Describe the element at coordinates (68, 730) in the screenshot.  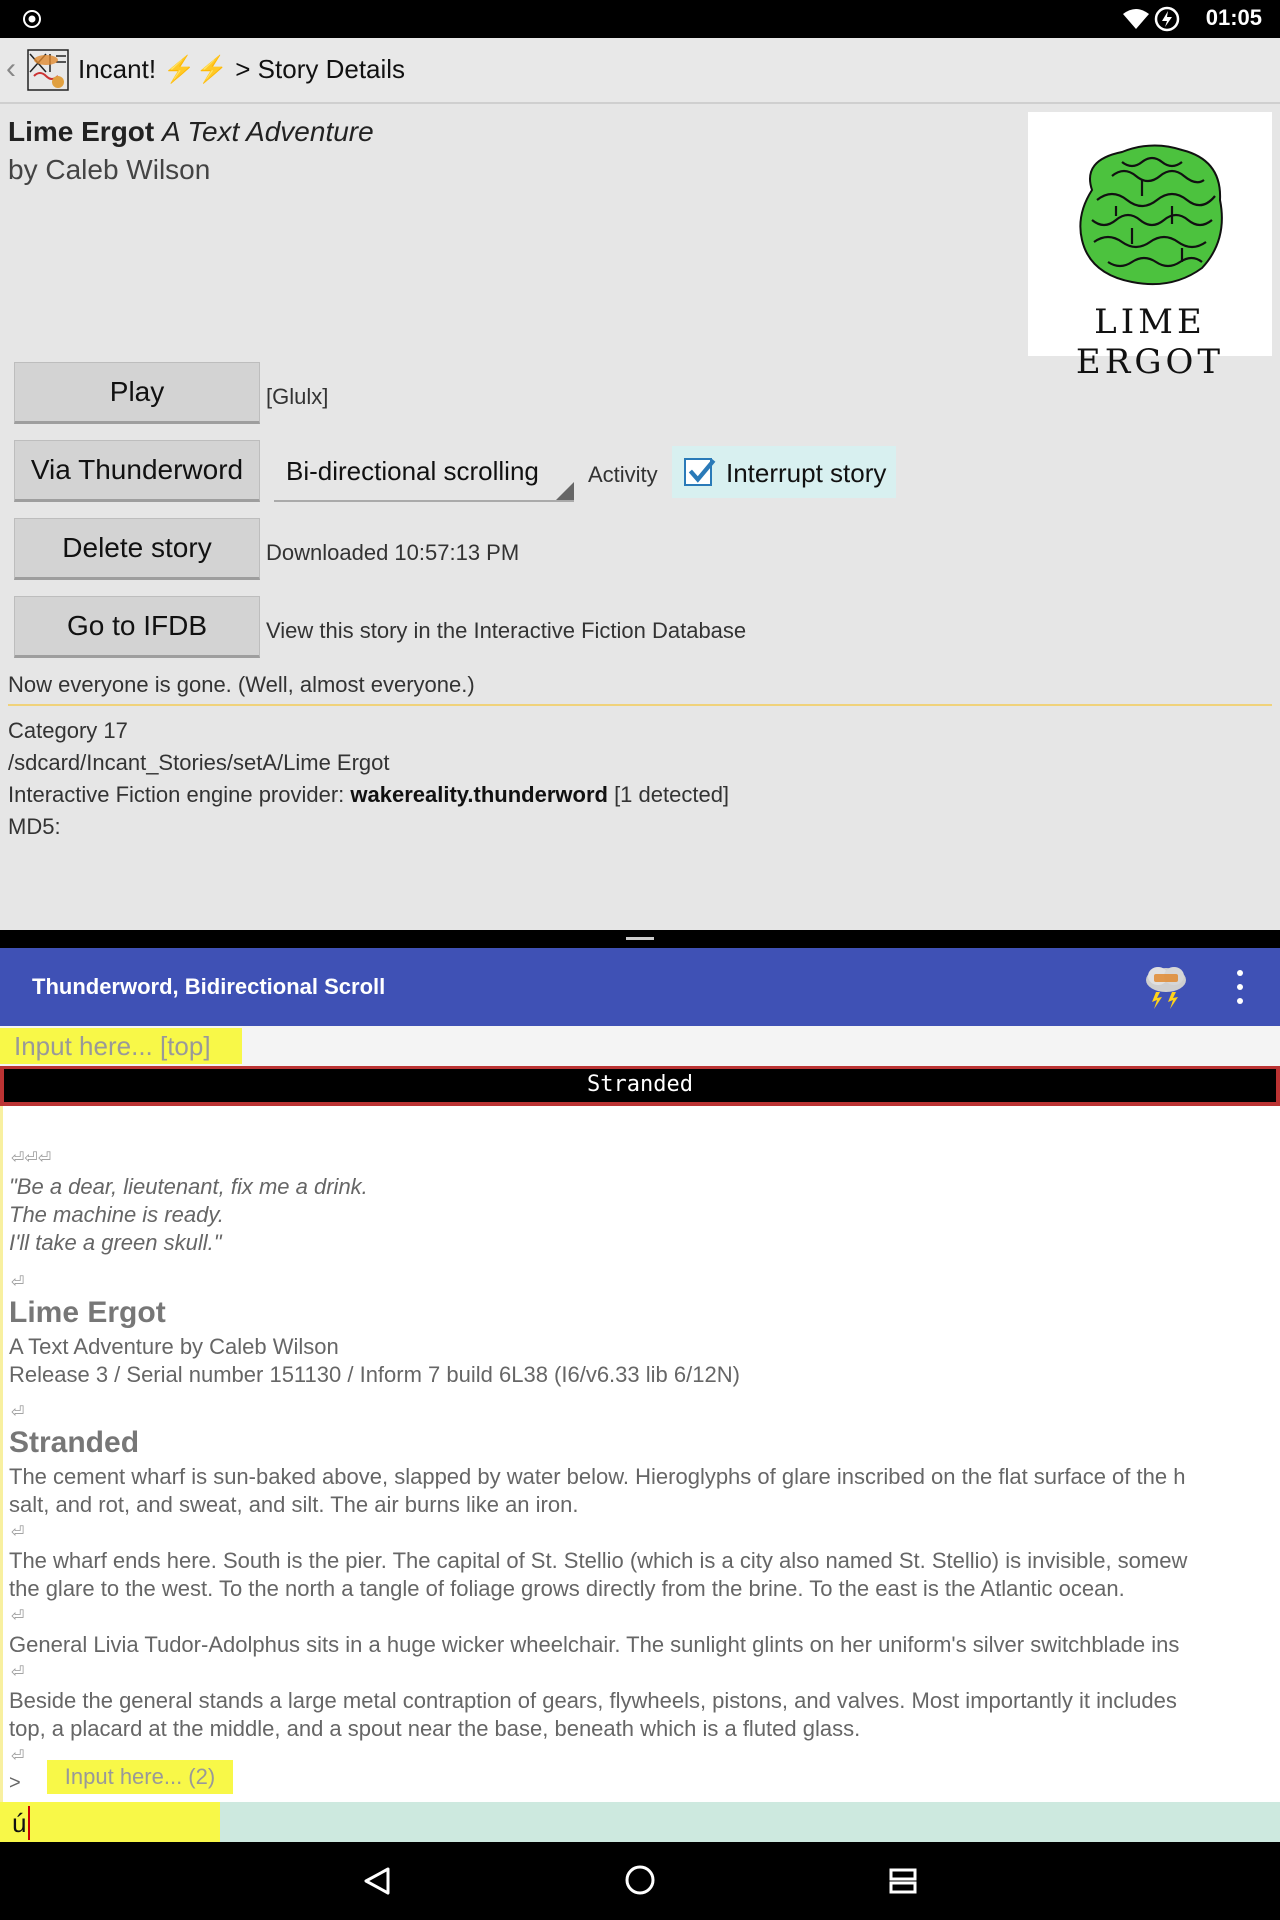
I see `story-category: Category 17` at that location.